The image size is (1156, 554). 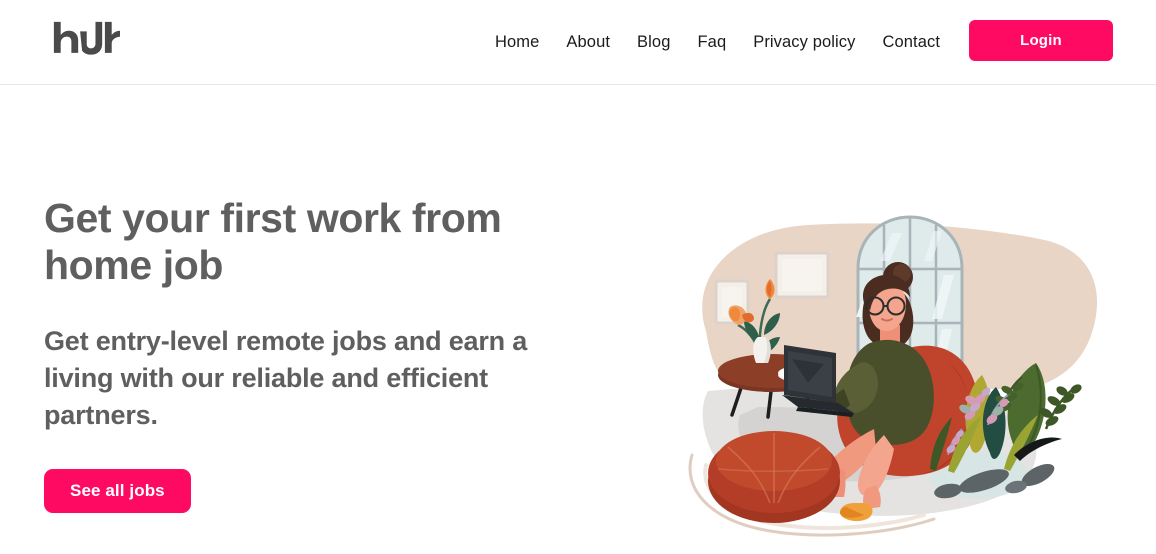 I want to click on brand-logo, so click(x=85, y=37).